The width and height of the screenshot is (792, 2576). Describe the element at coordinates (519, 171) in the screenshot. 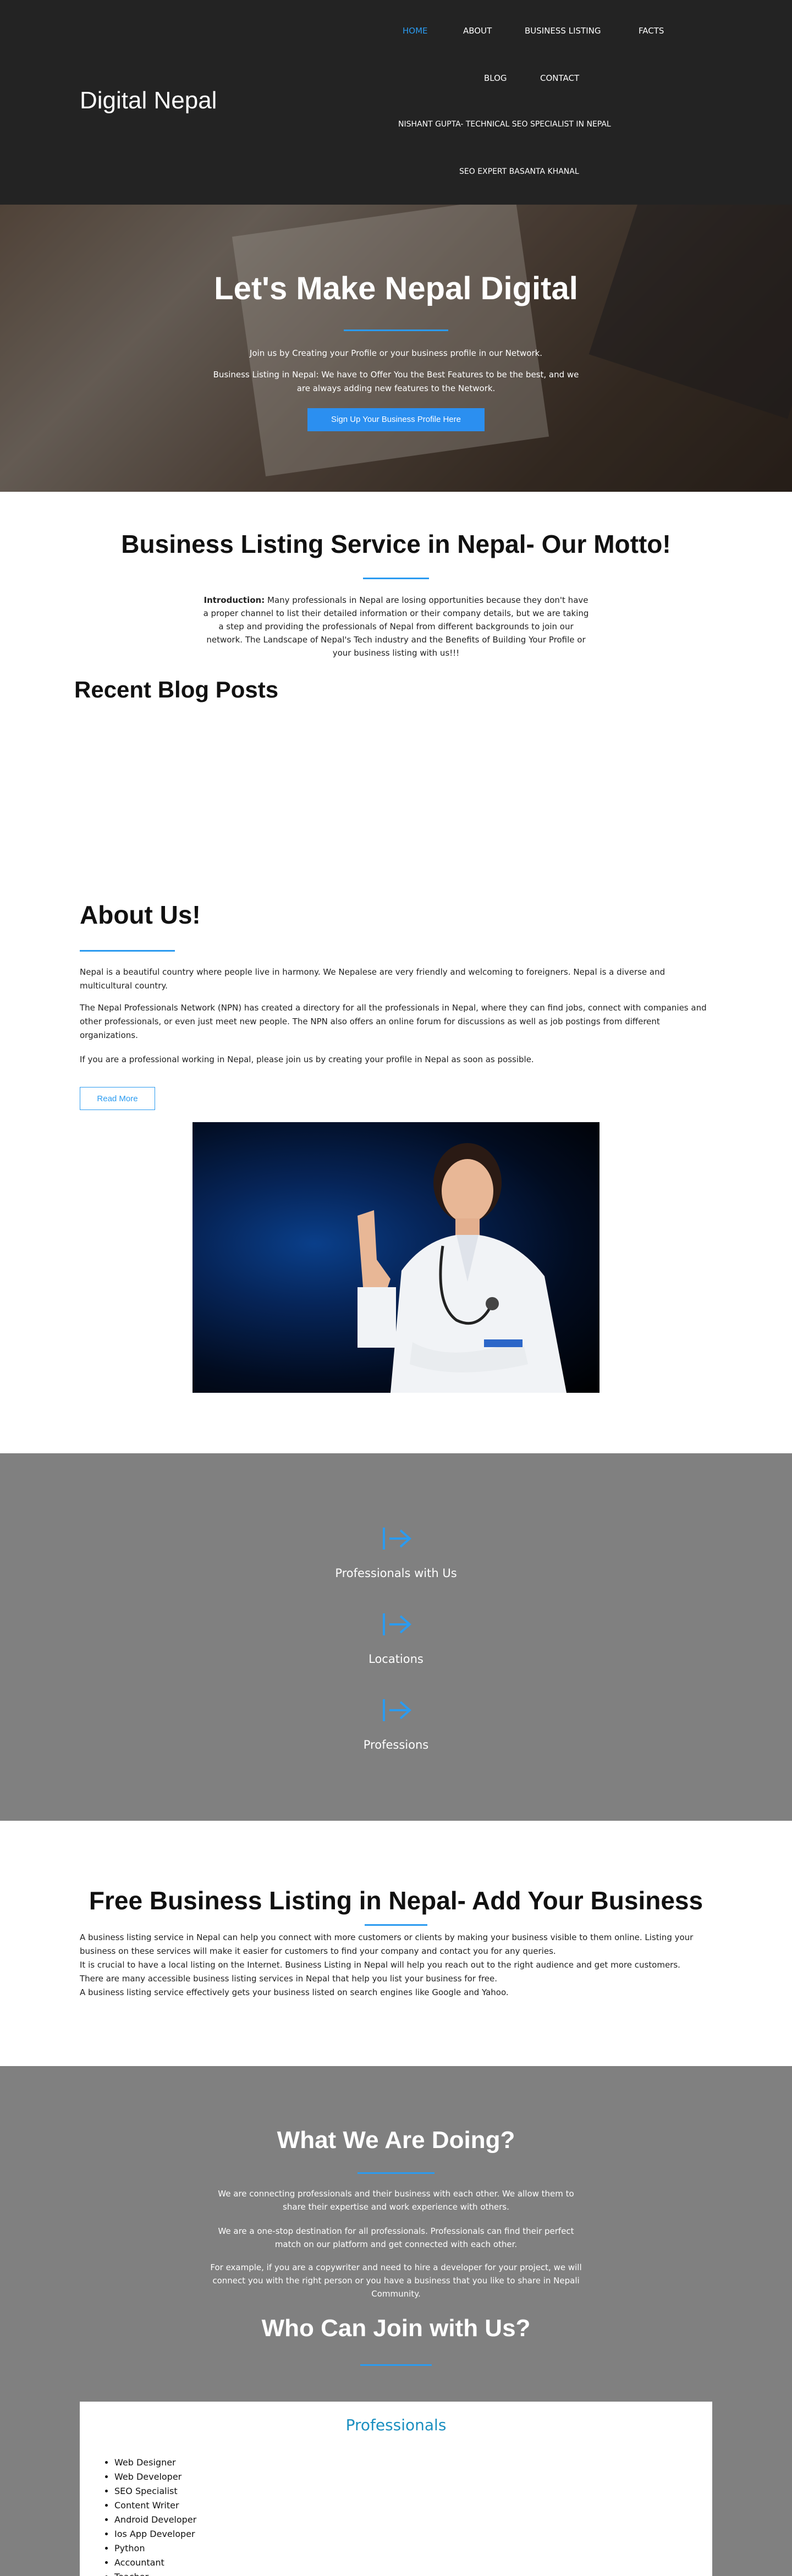

I see `nav-seo-expert: SEO EXPERT BASANTA KHANAL` at that location.